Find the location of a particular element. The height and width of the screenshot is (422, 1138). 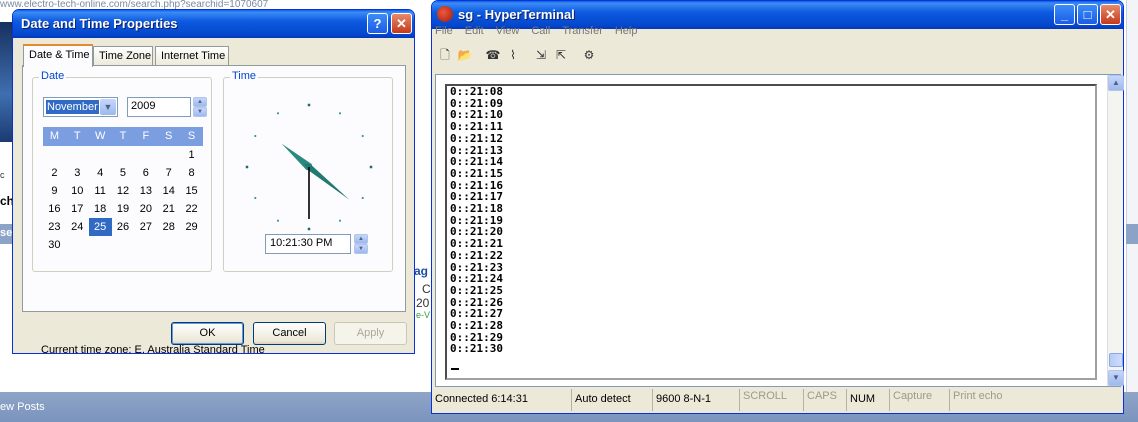

menu-help: Help is located at coordinates (626, 31).